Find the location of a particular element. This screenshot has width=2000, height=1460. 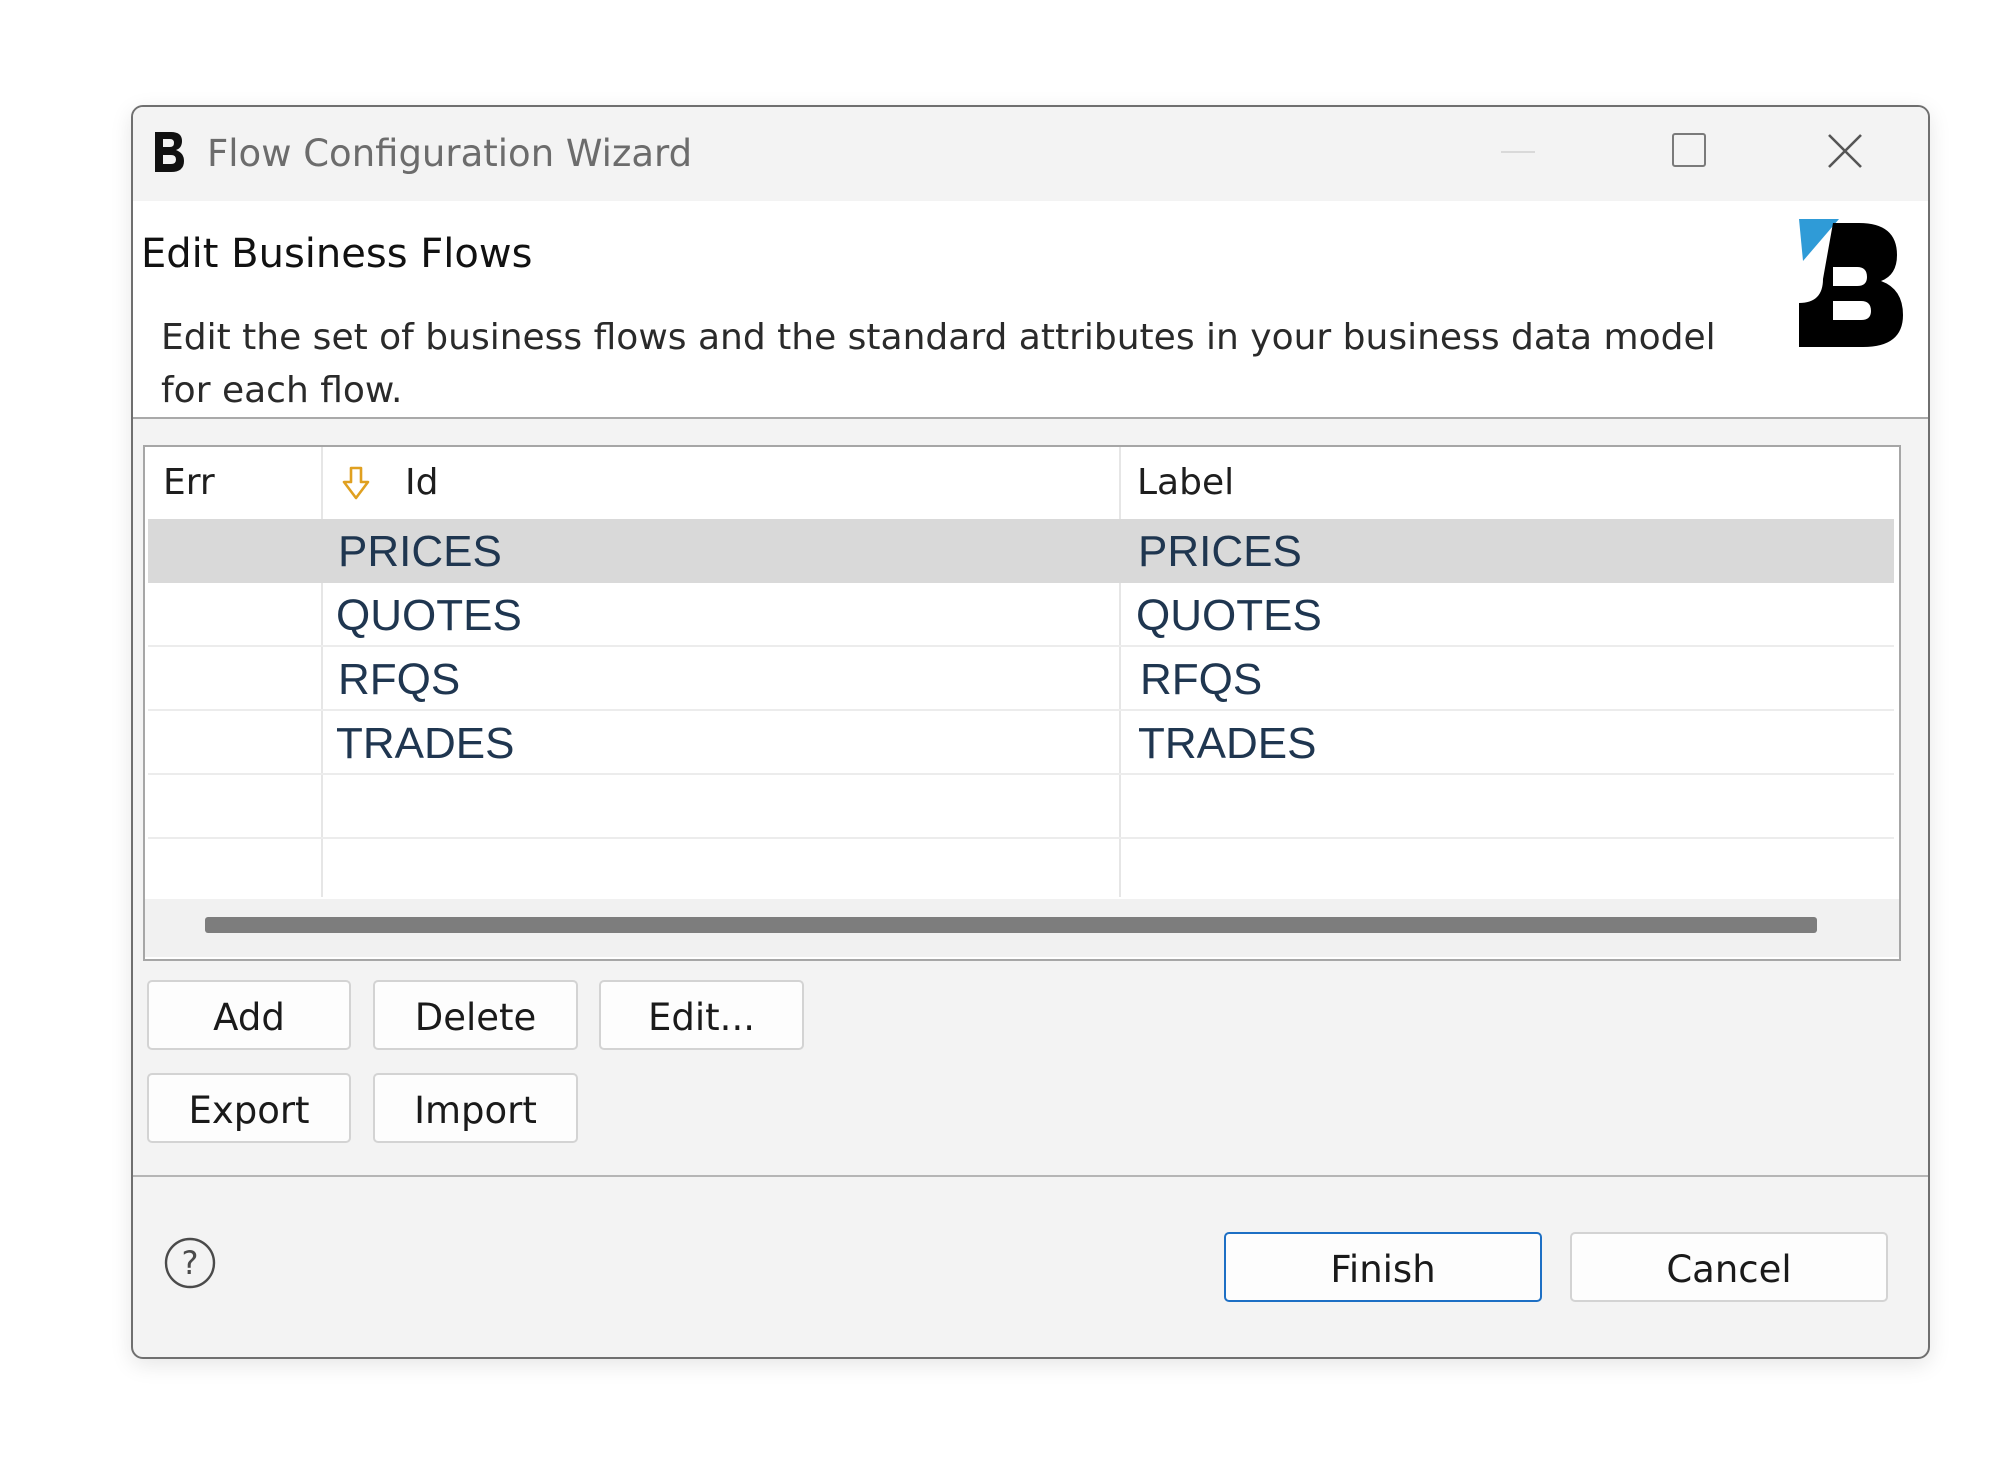

scrollbar-thumb is located at coordinates (1011, 925).